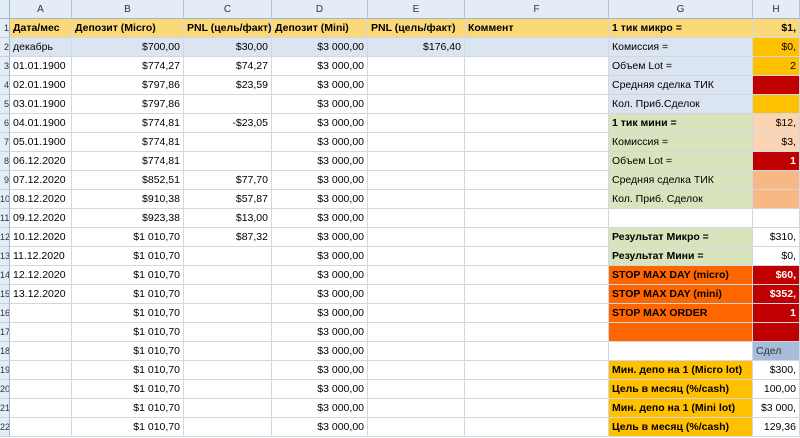  Describe the element at coordinates (5, 332) in the screenshot. I see `row-number: 17` at that location.